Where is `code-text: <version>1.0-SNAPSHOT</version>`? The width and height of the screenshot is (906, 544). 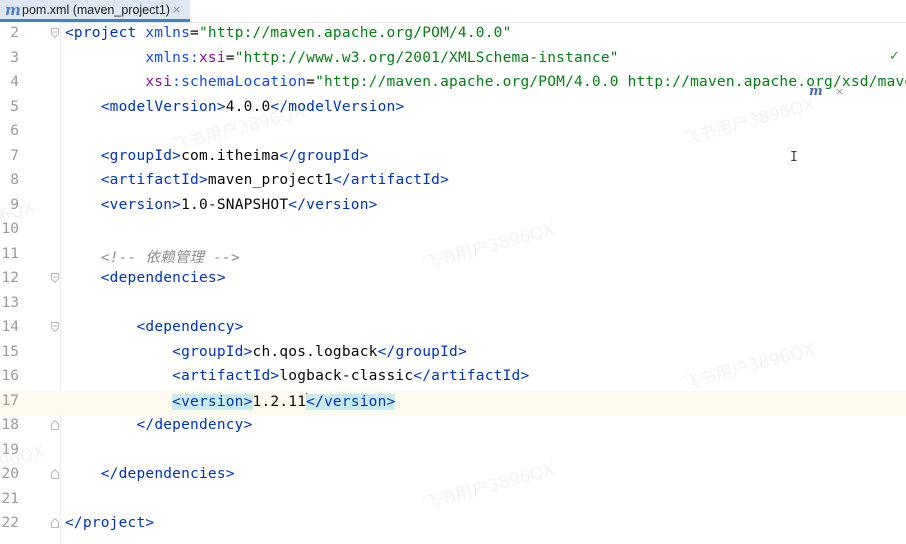 code-text: <version>1.0-SNAPSHOT</version> is located at coordinates (221, 205).